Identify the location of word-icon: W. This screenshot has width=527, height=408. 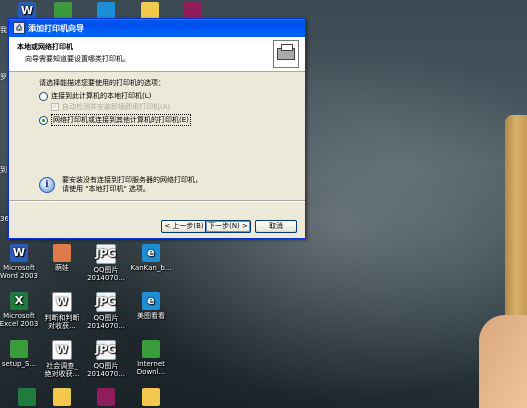
(19, 253).